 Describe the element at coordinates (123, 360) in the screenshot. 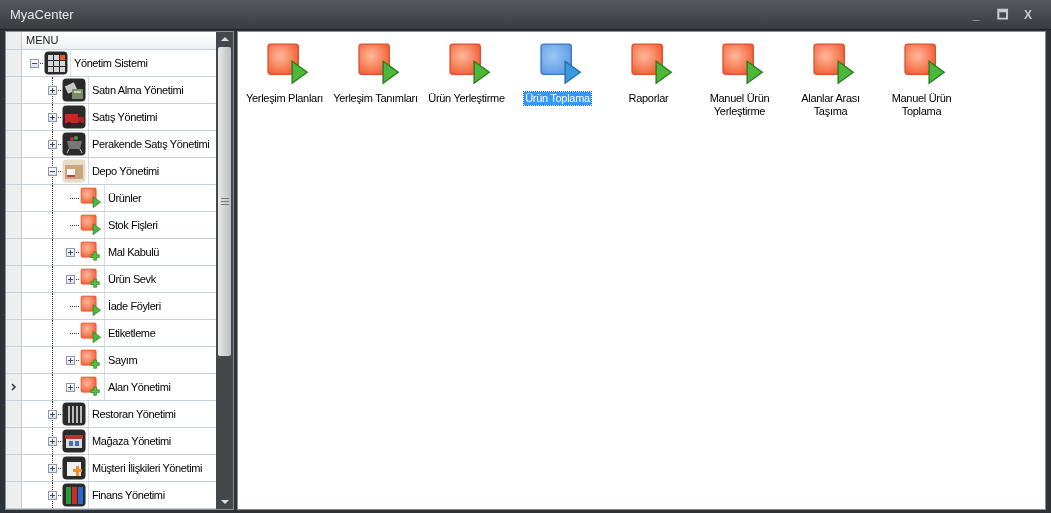

I see `menu-item: Sayım` at that location.